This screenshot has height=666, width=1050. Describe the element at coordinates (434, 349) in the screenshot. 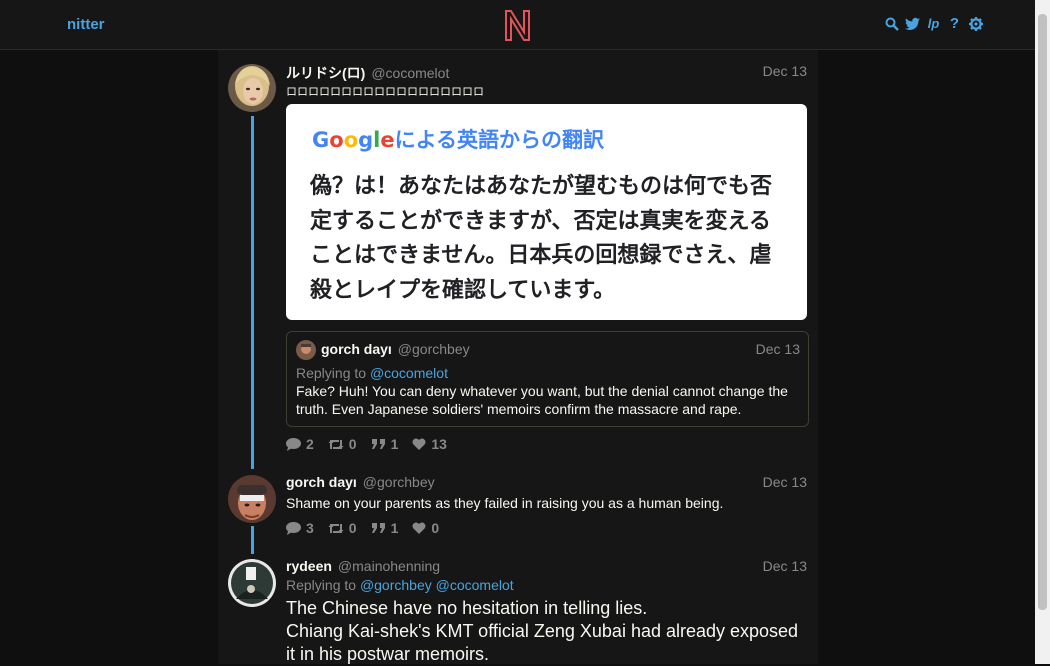

I see `quote-username: @gorchbey` at that location.